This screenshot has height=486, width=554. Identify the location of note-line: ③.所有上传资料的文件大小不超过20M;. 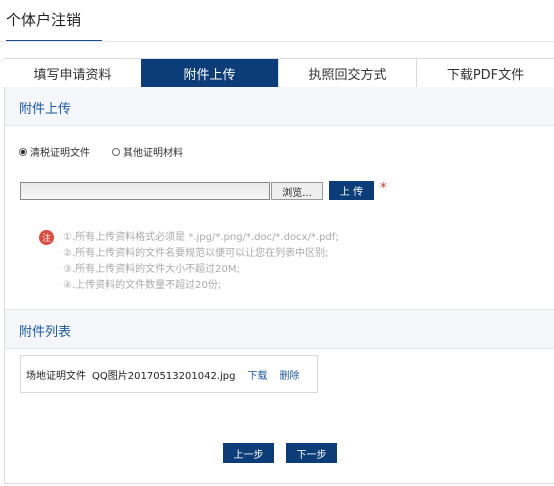
(151, 269).